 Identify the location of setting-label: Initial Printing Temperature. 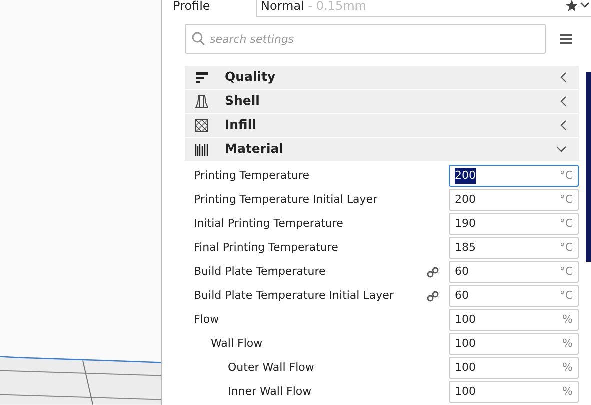
(269, 224).